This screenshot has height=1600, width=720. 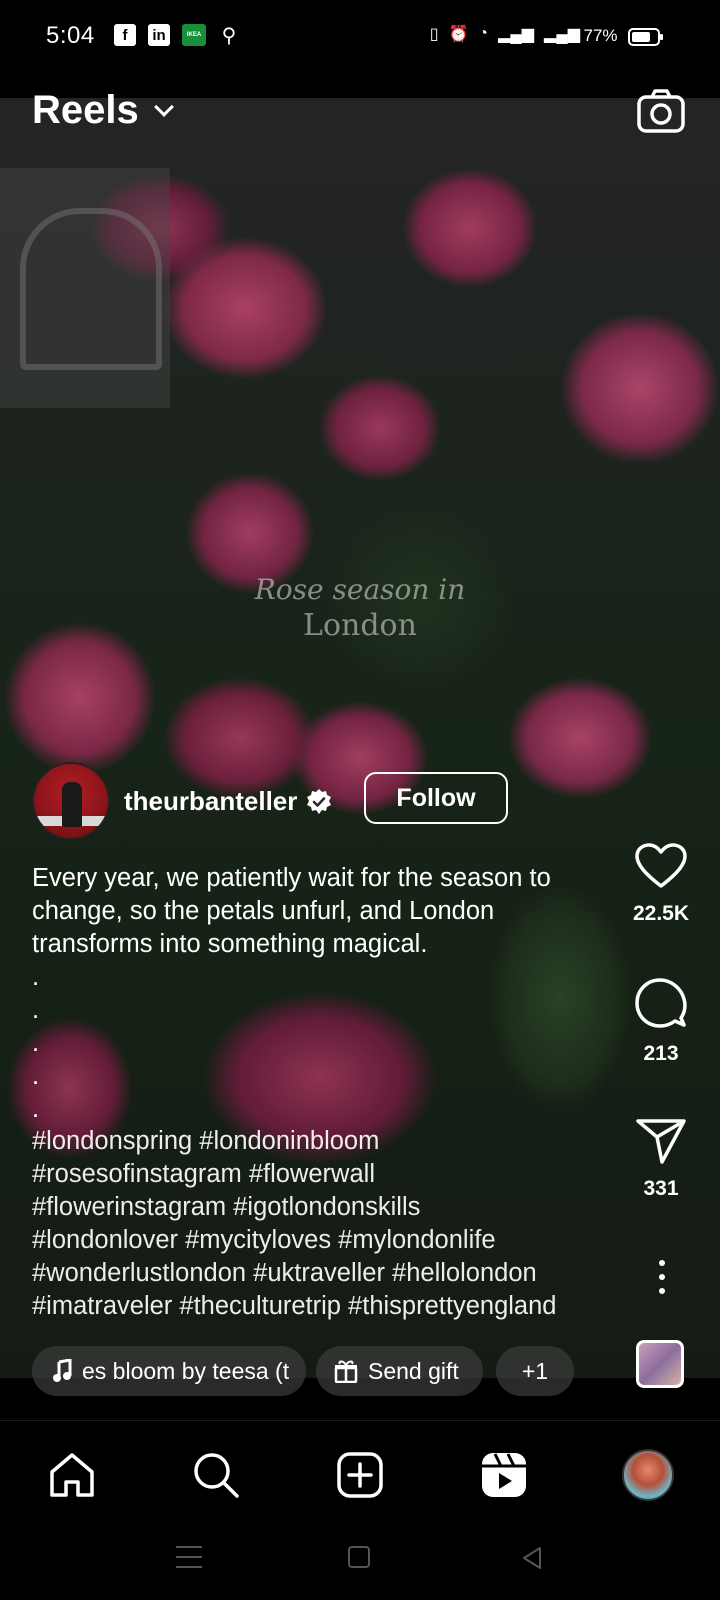 What do you see at coordinates (623, 36) in the screenshot?
I see `battery-indicator: 77%` at bounding box center [623, 36].